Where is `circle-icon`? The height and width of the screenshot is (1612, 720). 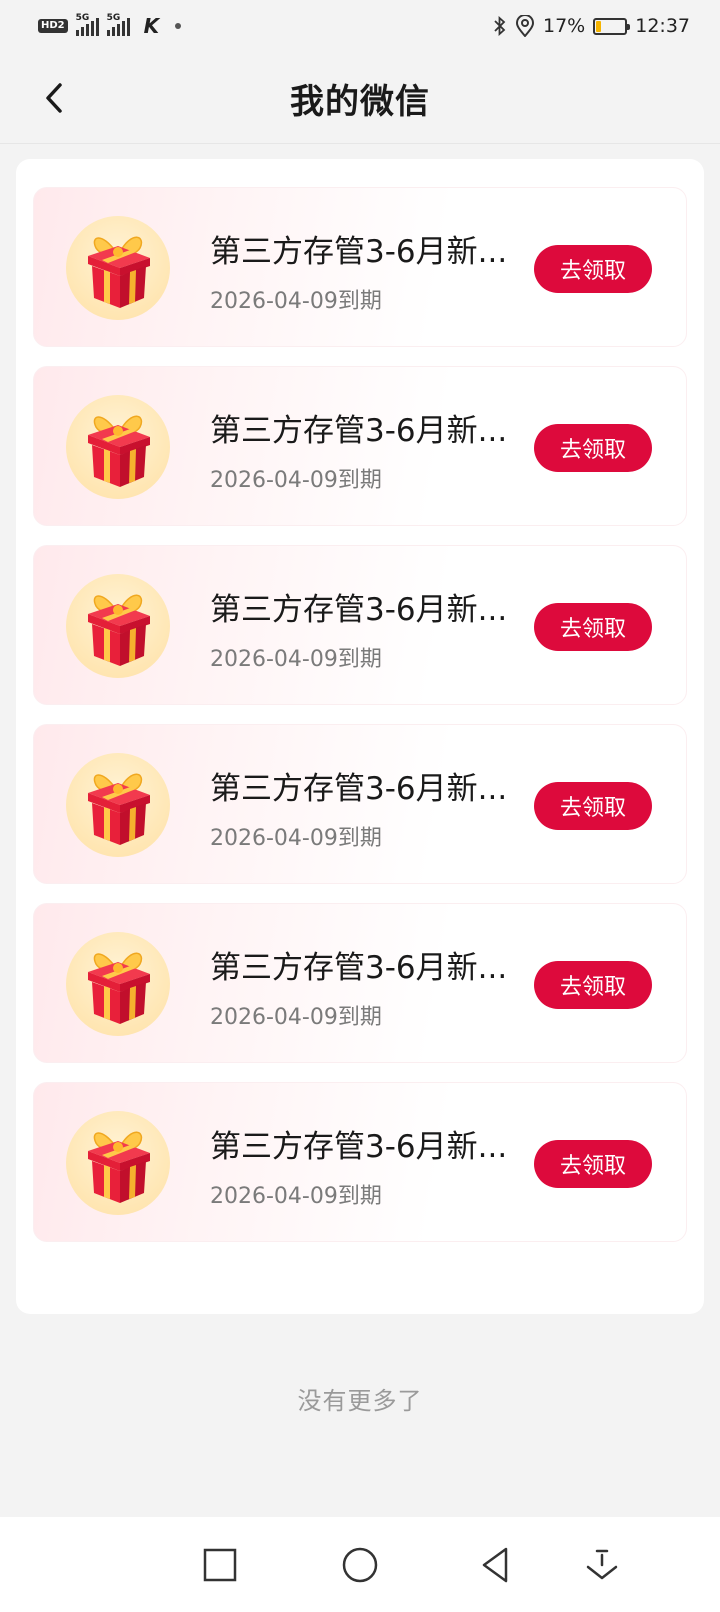 circle-icon is located at coordinates (360, 1565).